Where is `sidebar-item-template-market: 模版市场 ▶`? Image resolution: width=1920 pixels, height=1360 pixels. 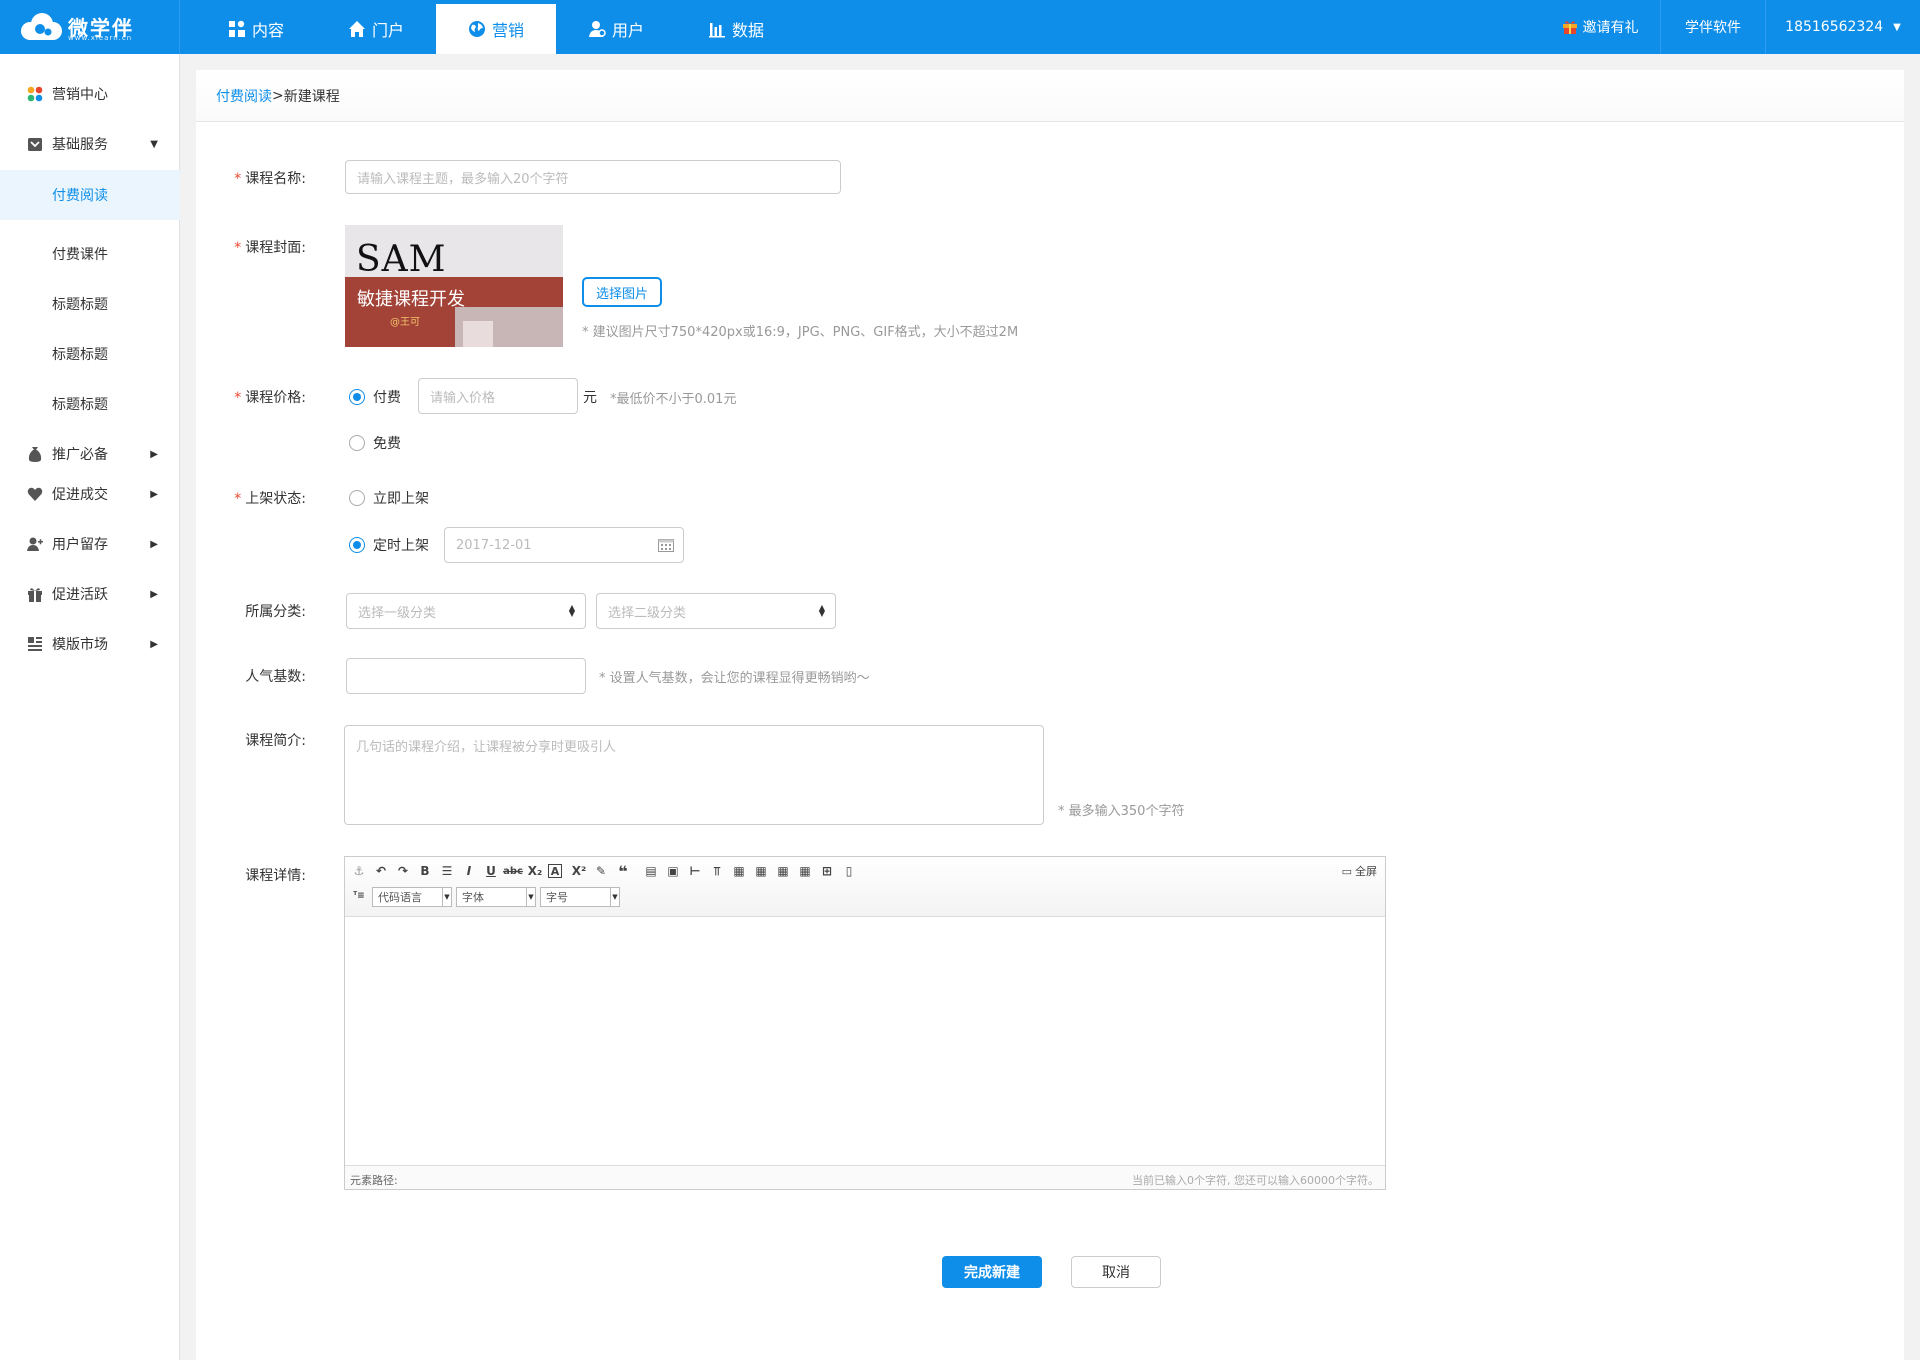
sidebar-item-template-market: 模版市场 ▶ is located at coordinates (90, 644).